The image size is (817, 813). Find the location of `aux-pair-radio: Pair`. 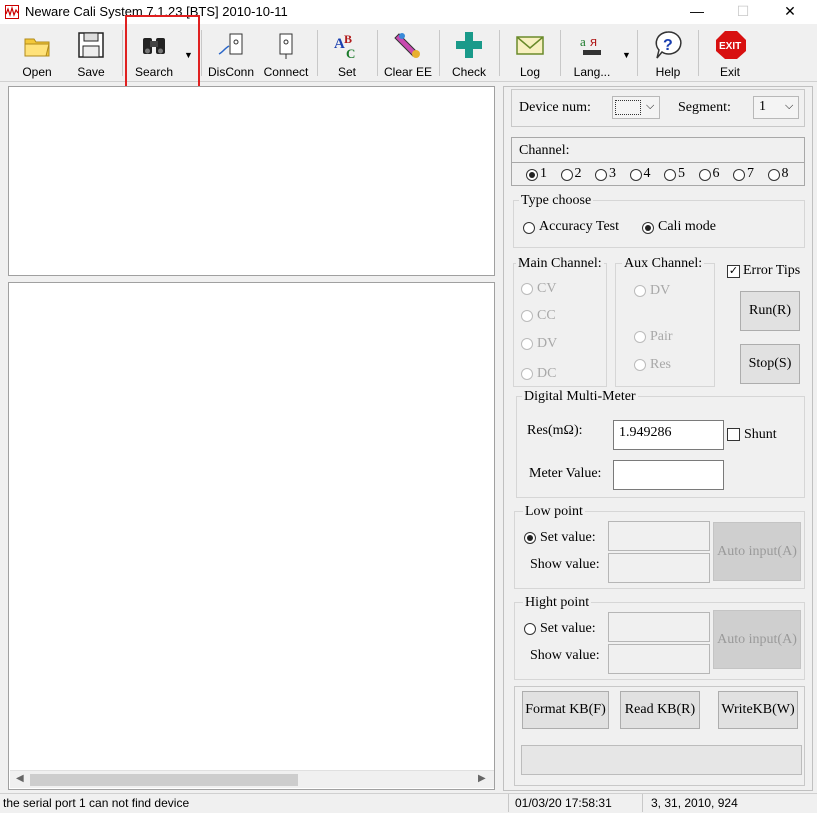

aux-pair-radio: Pair is located at coordinates (664, 338).